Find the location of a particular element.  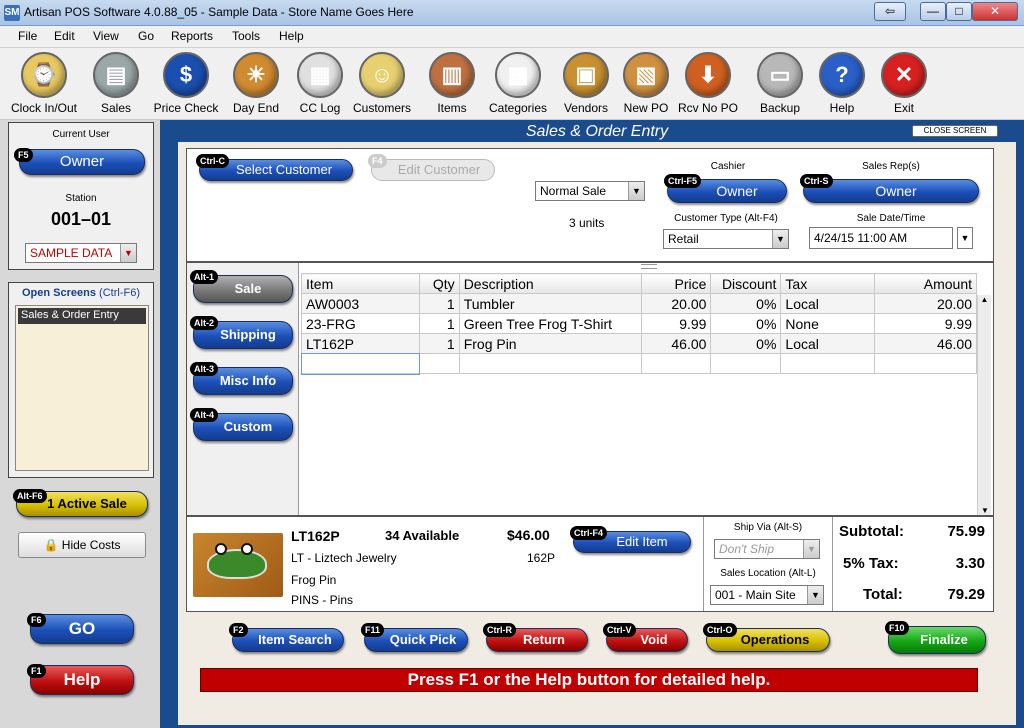

select-customer-button: Ctrl-C Select Customer is located at coordinates (274, 167).